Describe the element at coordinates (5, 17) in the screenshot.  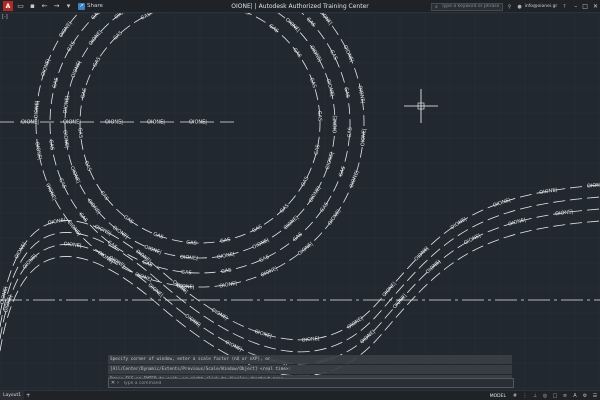
I see `viewport-controls: [-]` at that location.